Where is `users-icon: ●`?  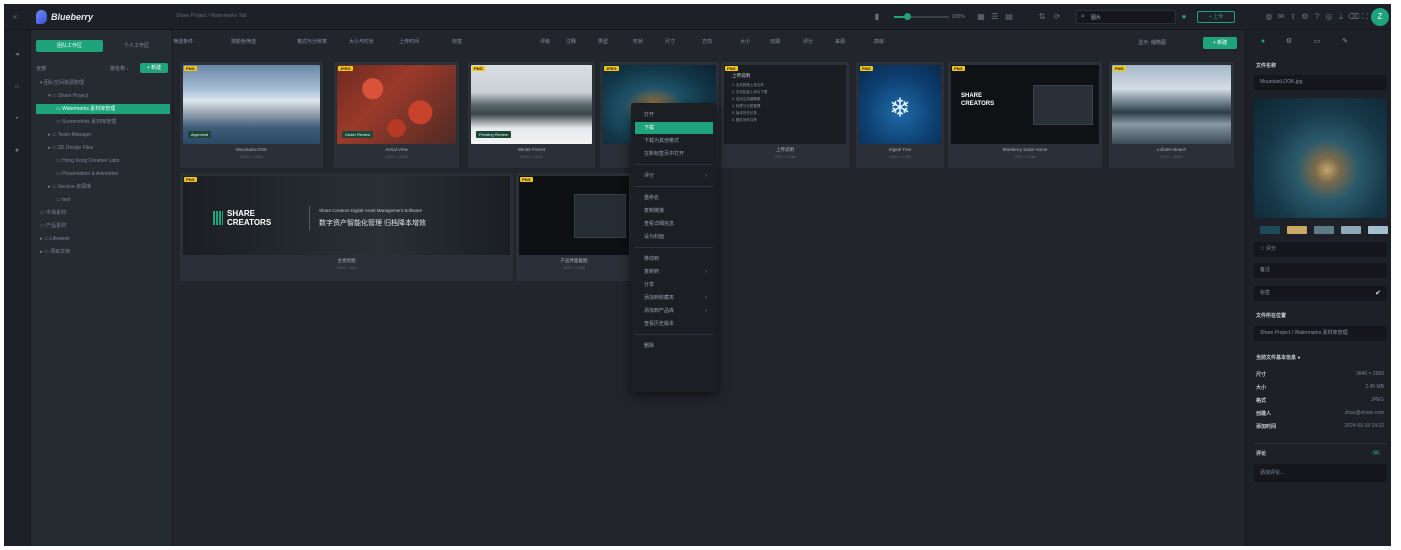 users-icon: ● is located at coordinates (17, 151).